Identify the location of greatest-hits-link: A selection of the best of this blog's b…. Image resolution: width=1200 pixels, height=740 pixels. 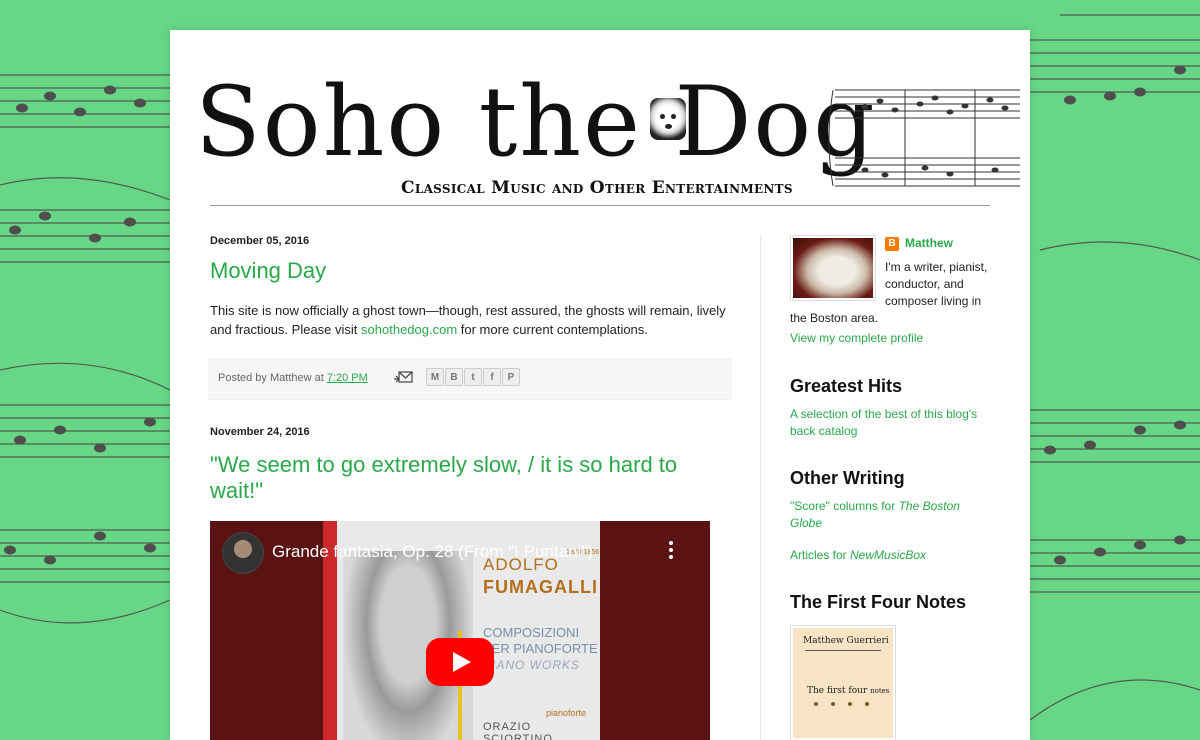
(890, 423).